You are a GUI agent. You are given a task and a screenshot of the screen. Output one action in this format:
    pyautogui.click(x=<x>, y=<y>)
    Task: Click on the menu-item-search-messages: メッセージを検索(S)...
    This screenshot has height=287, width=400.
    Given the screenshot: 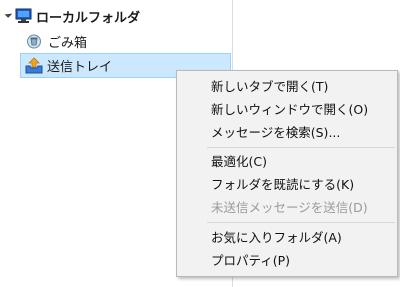 What is the action you would take?
    pyautogui.click(x=287, y=133)
    